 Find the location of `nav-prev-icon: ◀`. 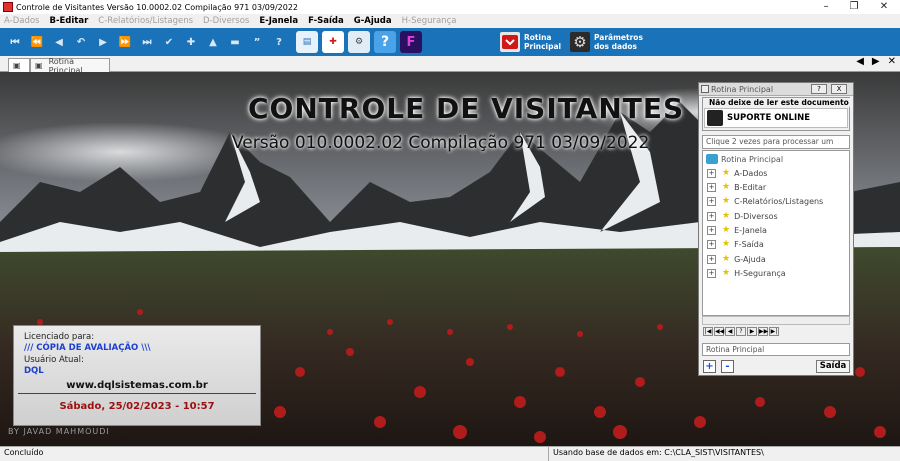

nav-prev-icon: ◀ is located at coordinates (730, 331).